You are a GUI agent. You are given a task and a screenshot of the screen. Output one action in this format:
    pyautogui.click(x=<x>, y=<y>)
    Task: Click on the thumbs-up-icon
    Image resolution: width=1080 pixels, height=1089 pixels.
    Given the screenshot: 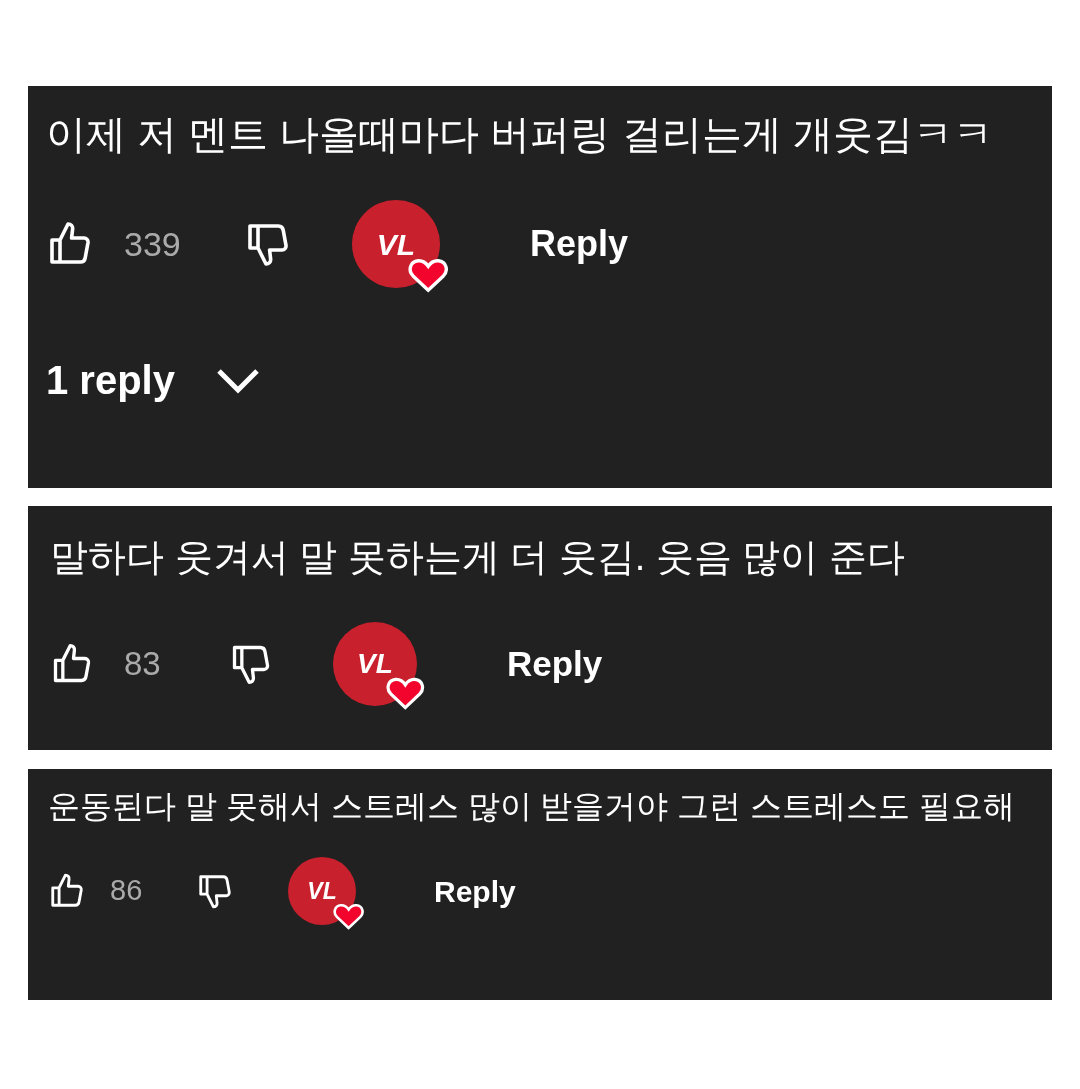 What is the action you would take?
    pyautogui.click(x=67, y=891)
    